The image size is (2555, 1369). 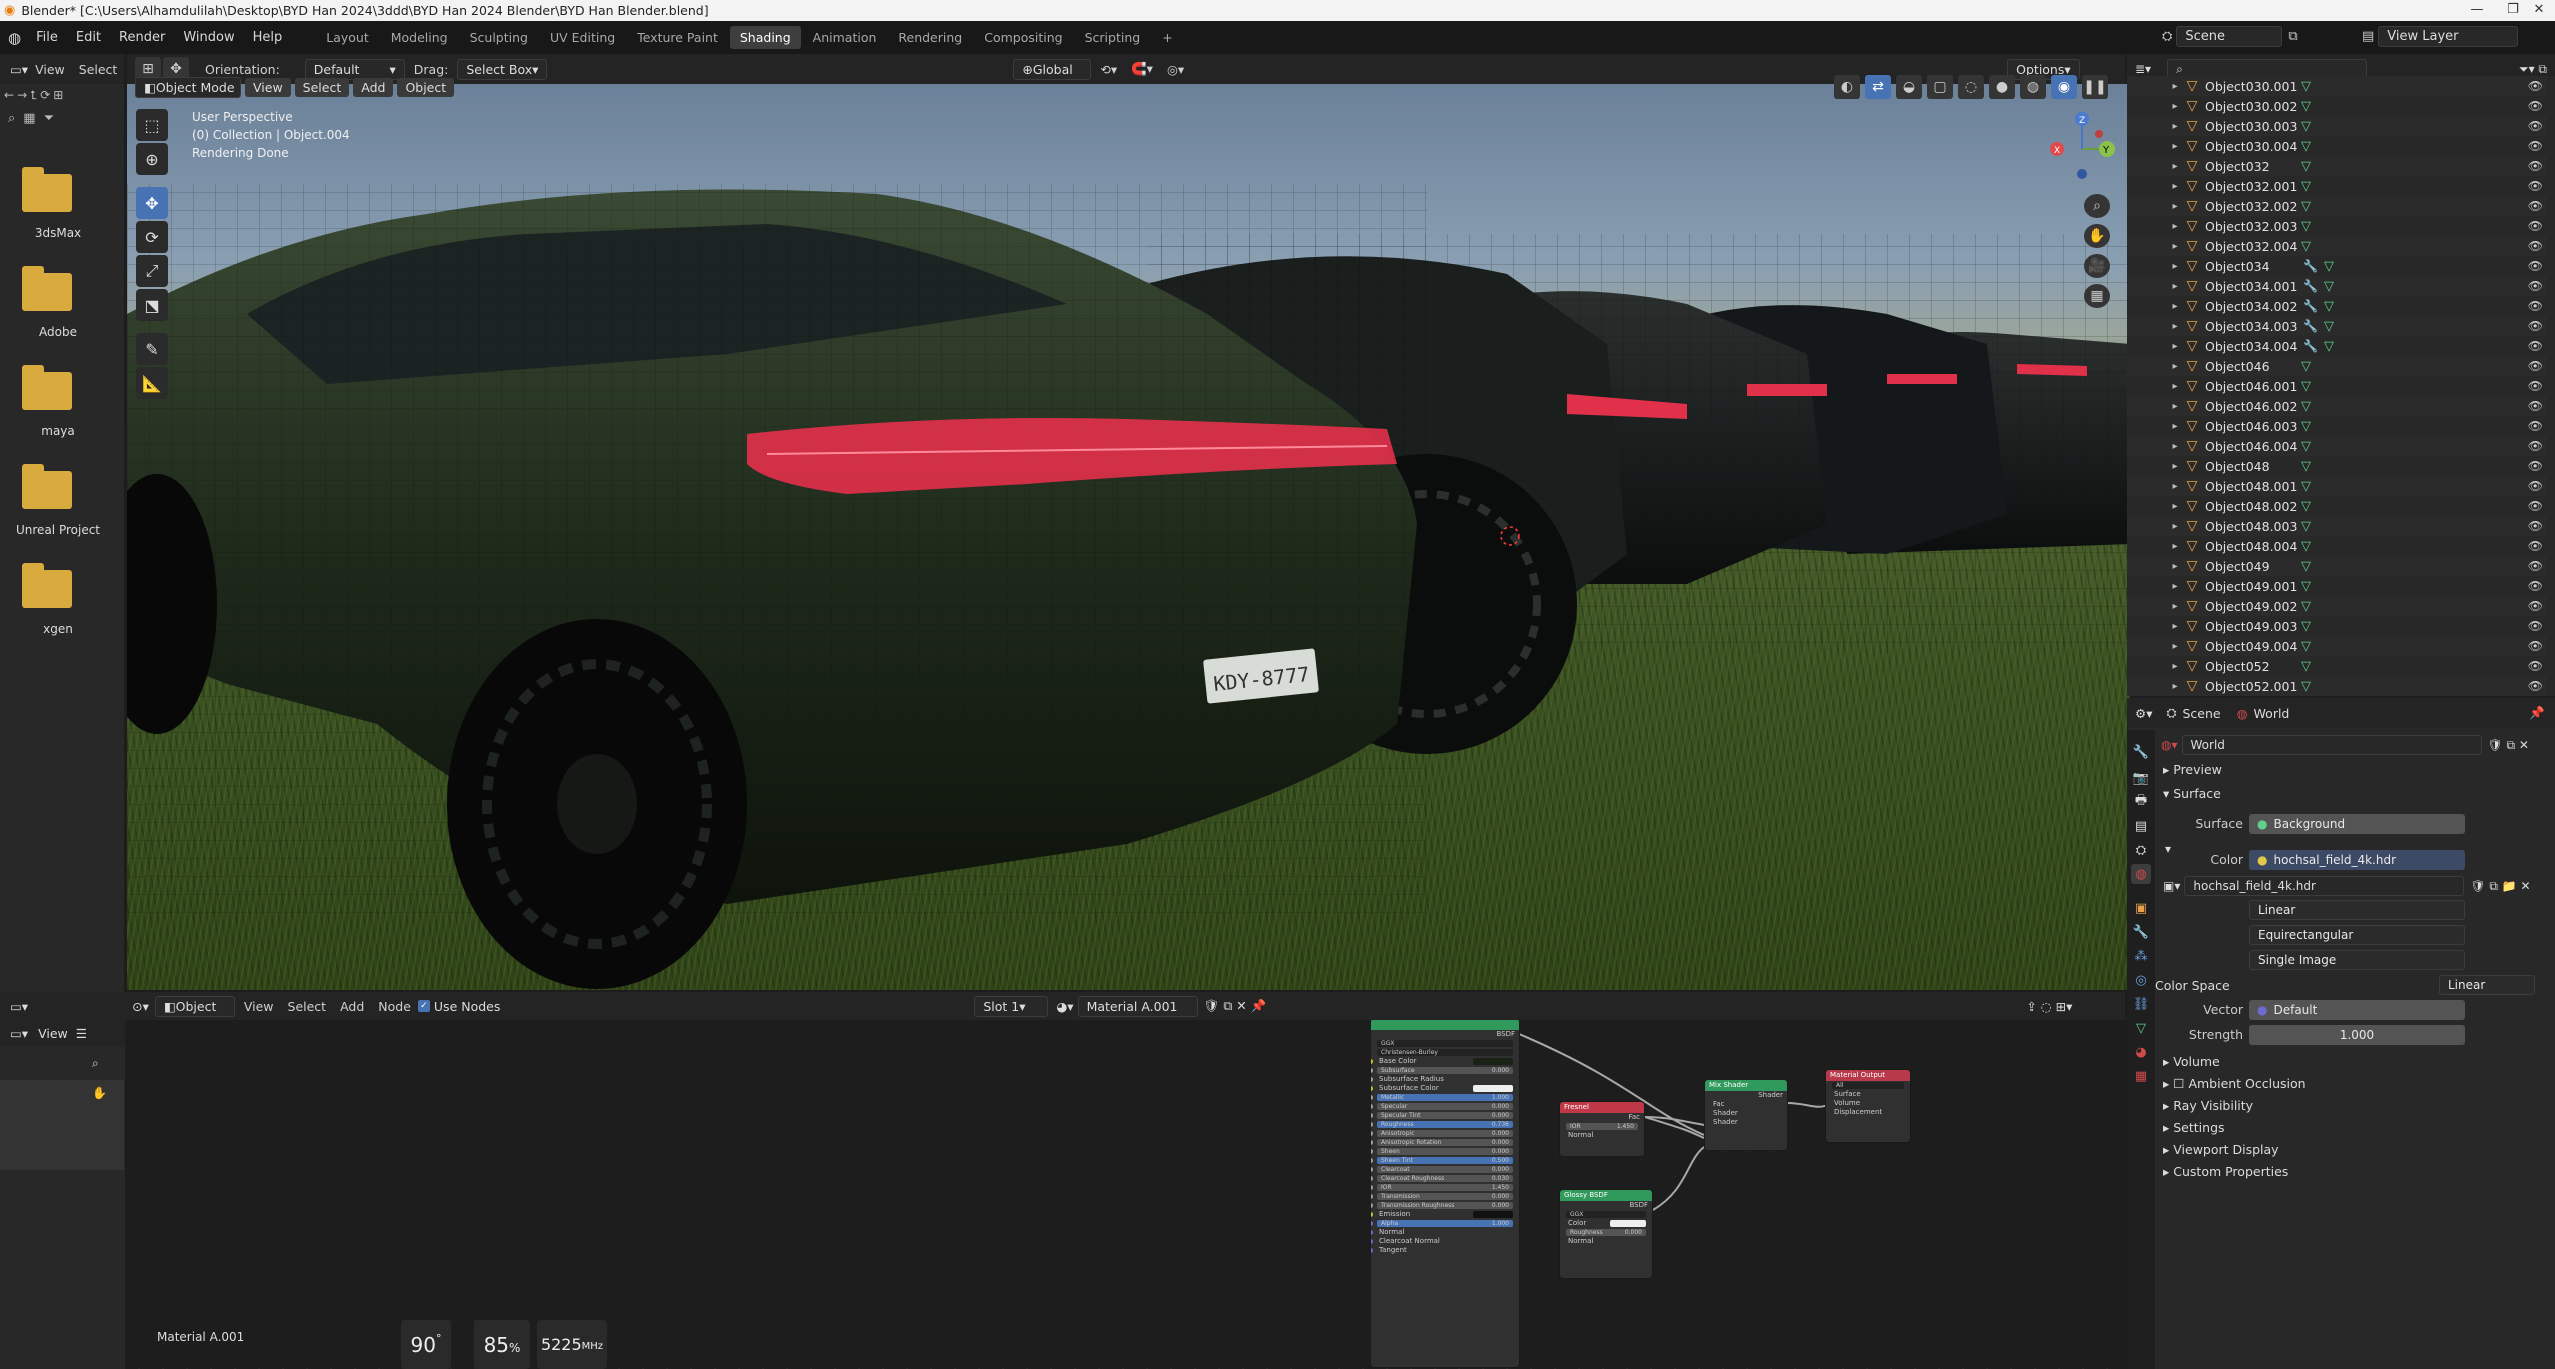 What do you see at coordinates (152, 383) in the screenshot?
I see `measure-tool-icon: 📐` at bounding box center [152, 383].